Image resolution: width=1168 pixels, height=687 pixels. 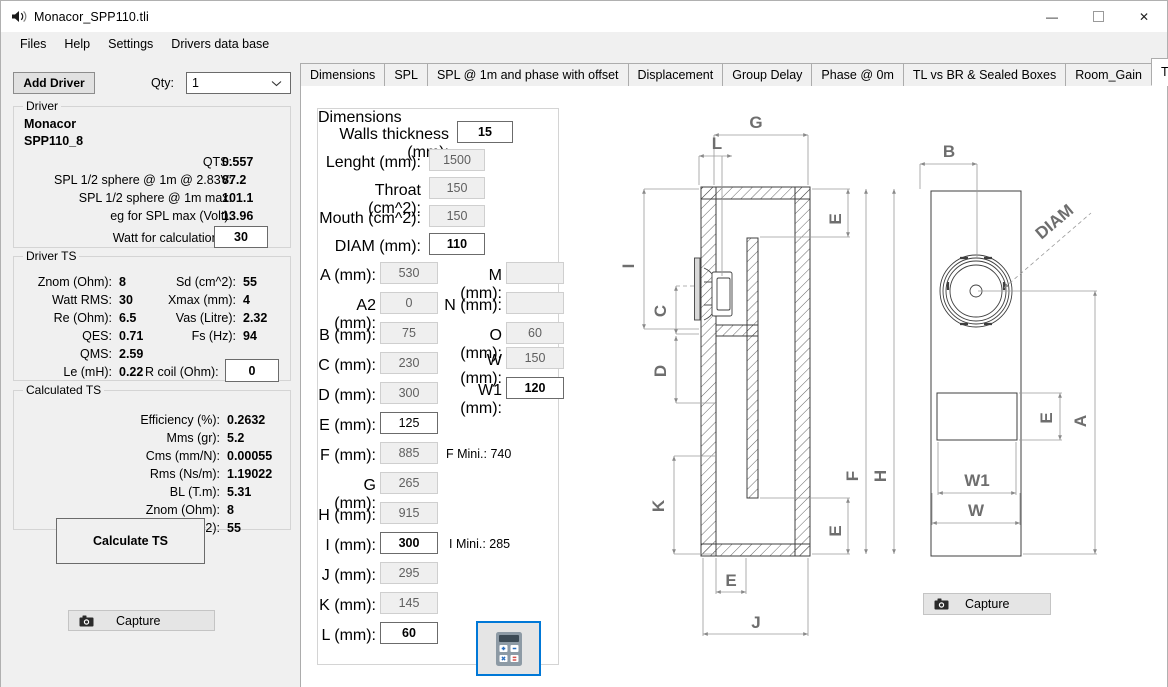 What do you see at coordinates (835, 530) in the screenshot?
I see `dim-label-e-bottom: E` at bounding box center [835, 530].